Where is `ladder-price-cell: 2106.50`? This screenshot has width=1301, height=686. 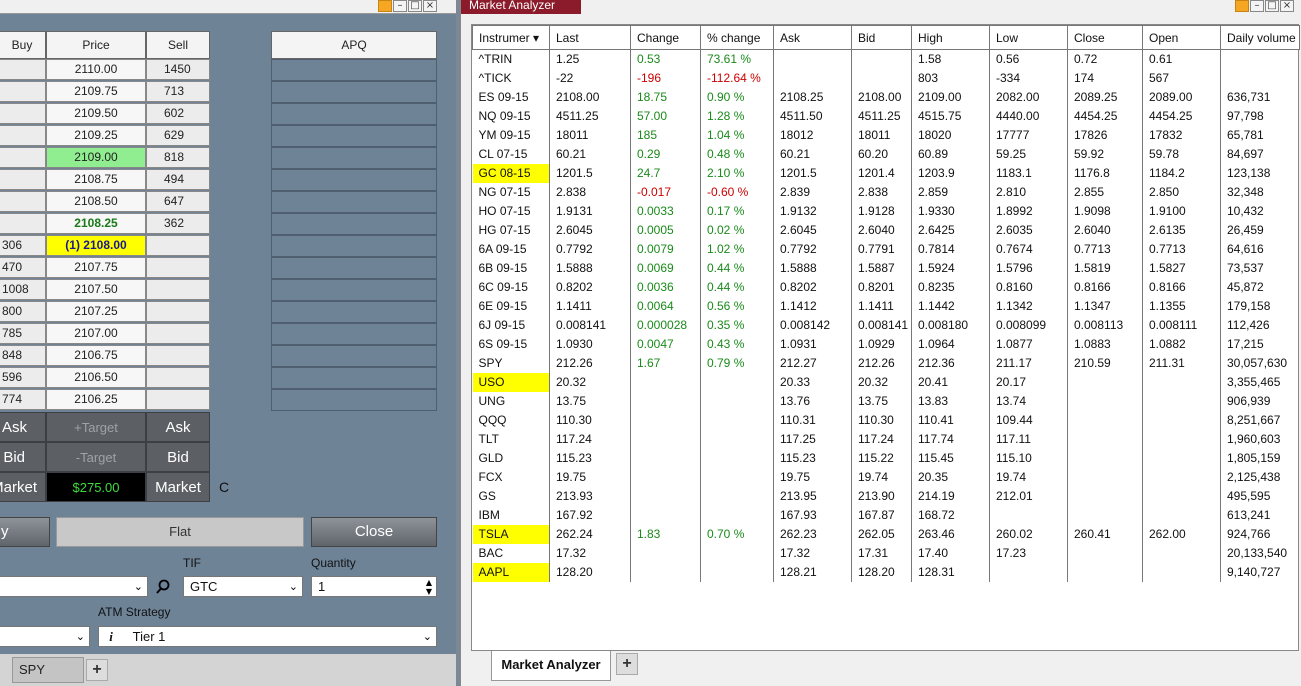
ladder-price-cell: 2106.50 is located at coordinates (96, 377).